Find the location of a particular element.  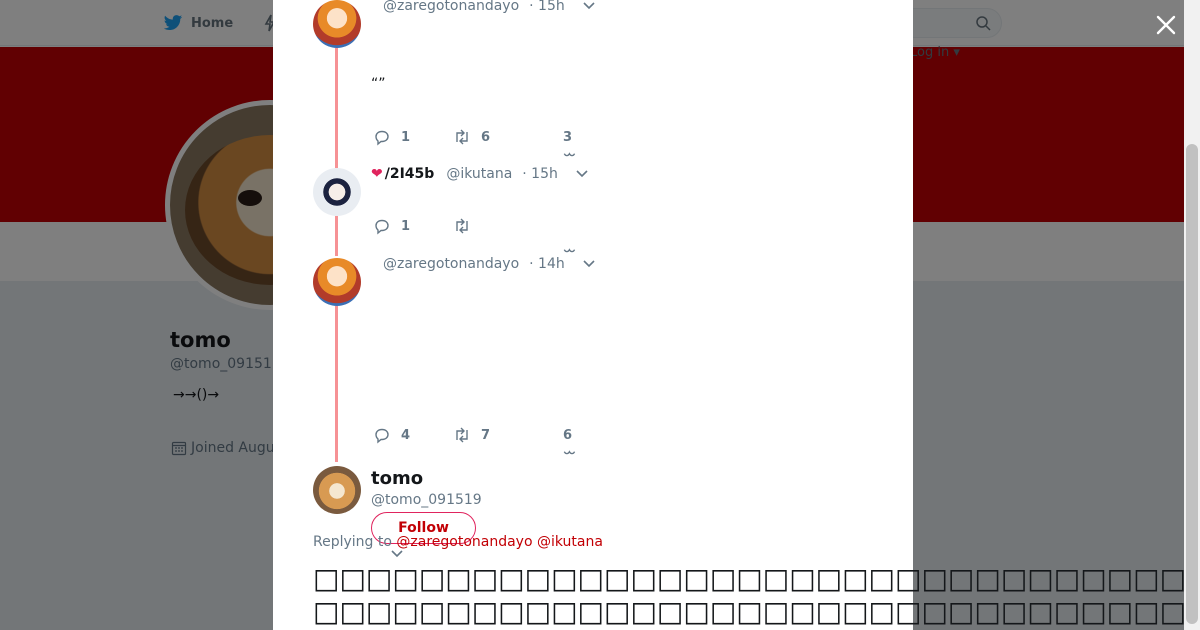

like-button: 3 is located at coordinates (569, 142).